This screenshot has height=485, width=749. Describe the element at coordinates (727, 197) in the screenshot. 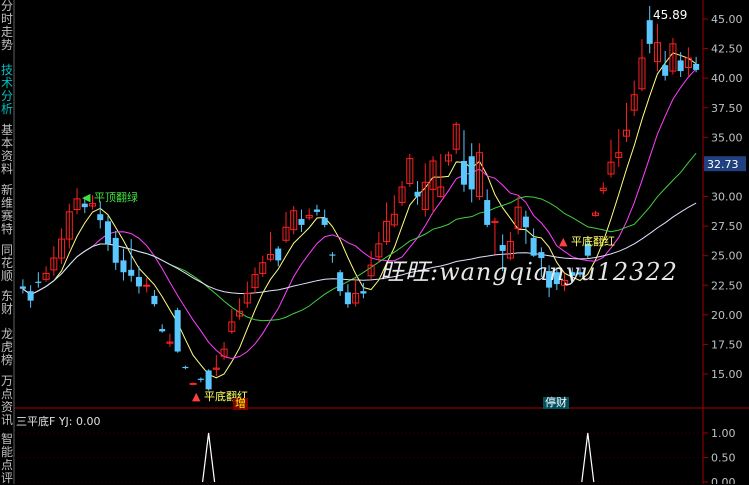

I see `price-tick-label: 30.00` at that location.